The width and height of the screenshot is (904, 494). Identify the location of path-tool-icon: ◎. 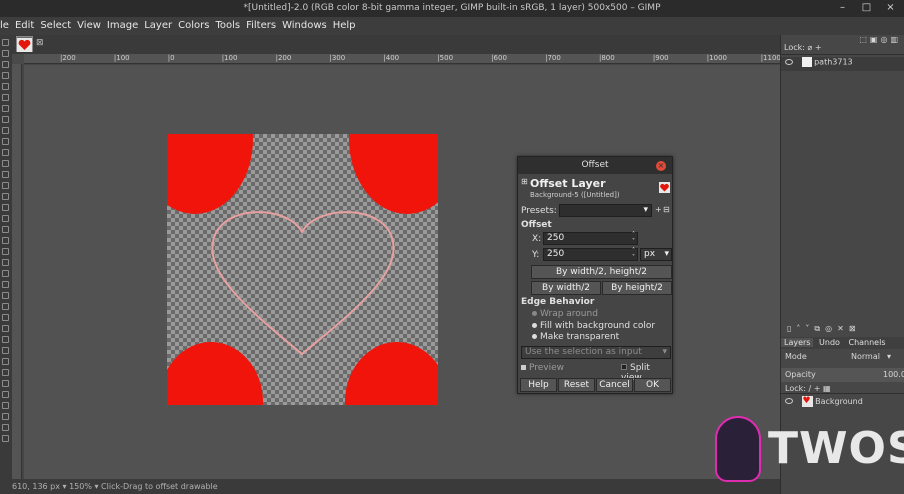
(885, 39).